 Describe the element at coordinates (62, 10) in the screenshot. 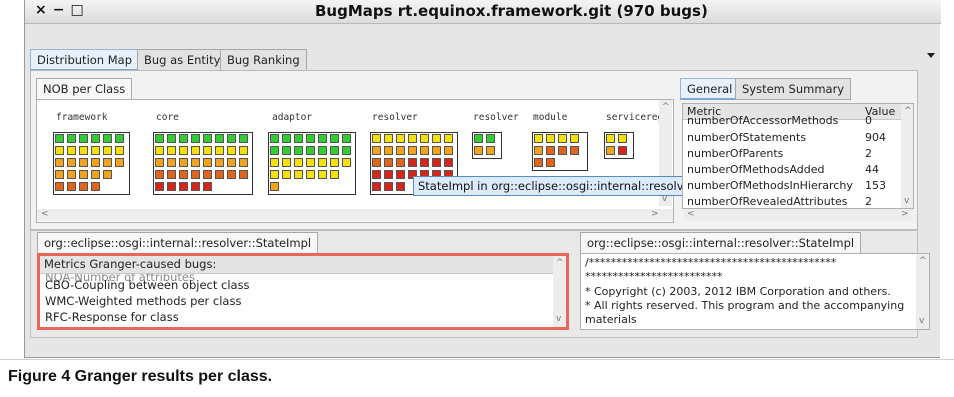

I see `minimize-icon: −` at that location.